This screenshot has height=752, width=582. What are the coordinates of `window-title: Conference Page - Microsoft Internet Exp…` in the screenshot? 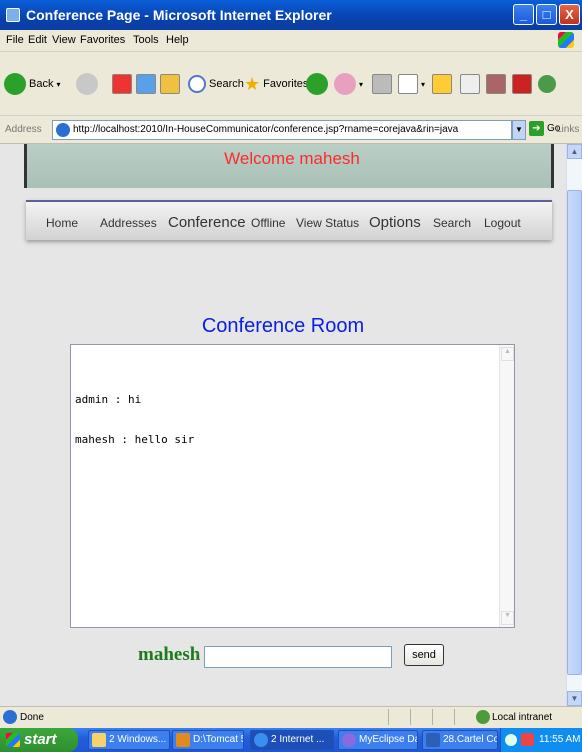 It's located at (179, 15).